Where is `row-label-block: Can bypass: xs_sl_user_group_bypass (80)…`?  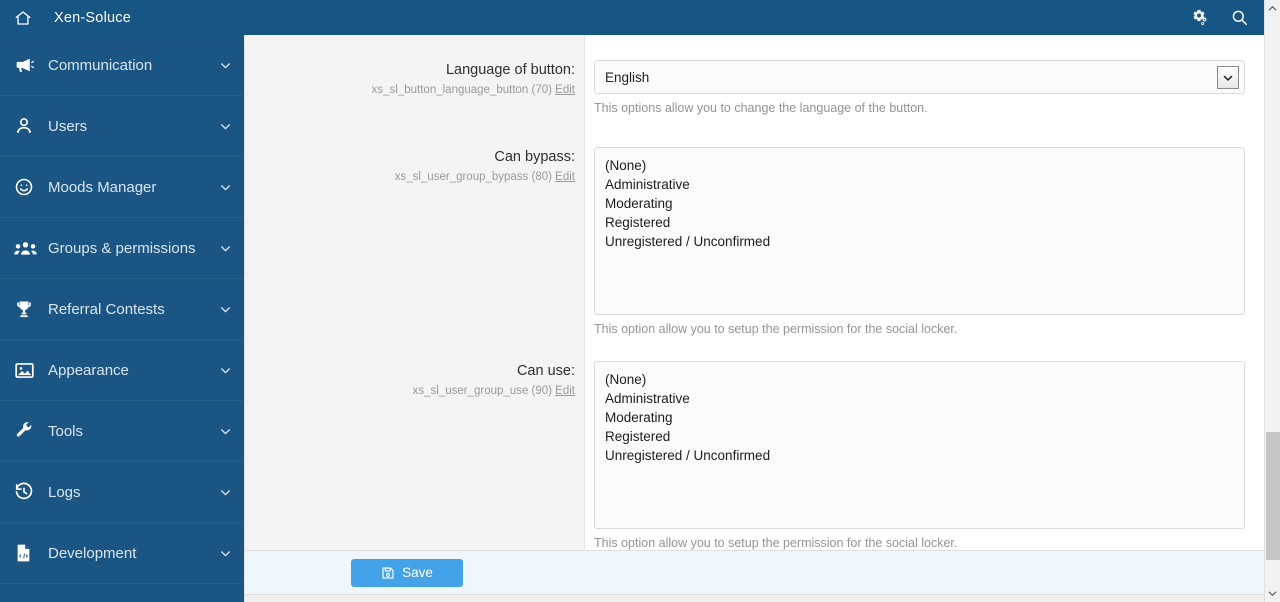 row-label-block: Can bypass: xs_sl_user_group_bypass (80)… is located at coordinates (415, 242).